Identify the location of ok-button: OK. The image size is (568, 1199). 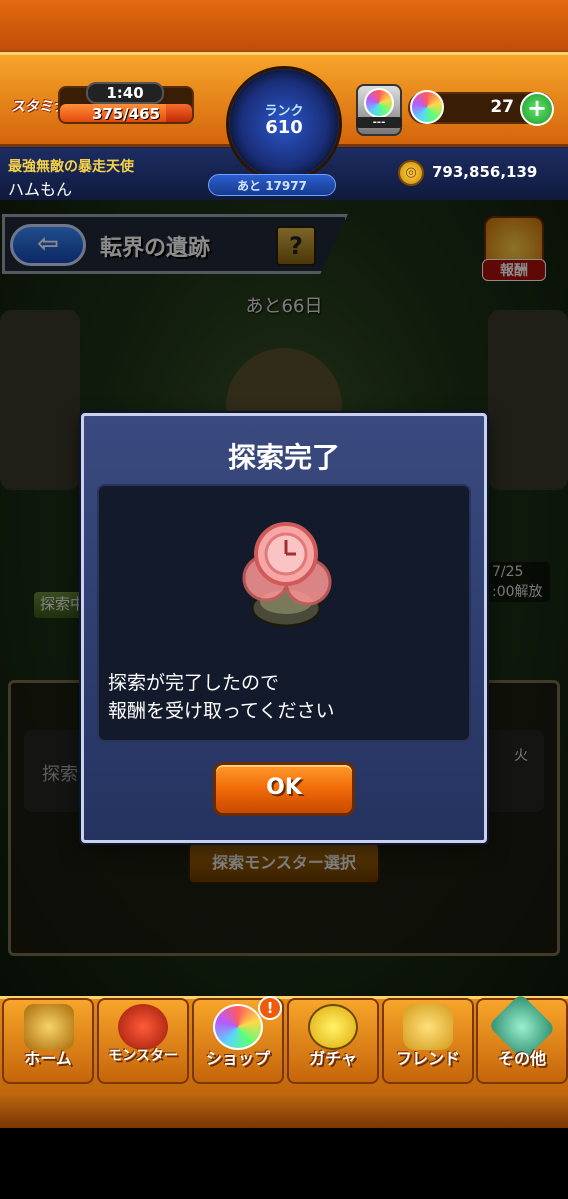
(284, 789).